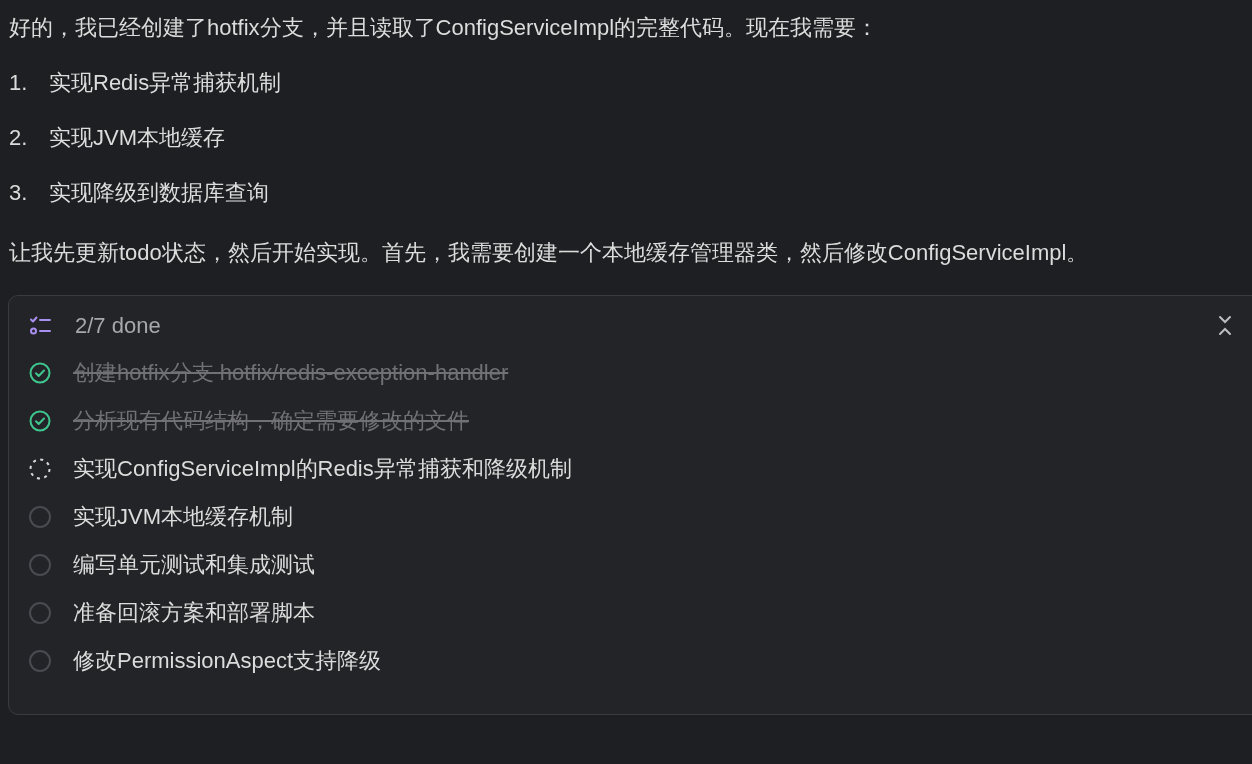 The height and width of the screenshot is (764, 1252). What do you see at coordinates (19, 193) in the screenshot?
I see `list-number: 3.` at bounding box center [19, 193].